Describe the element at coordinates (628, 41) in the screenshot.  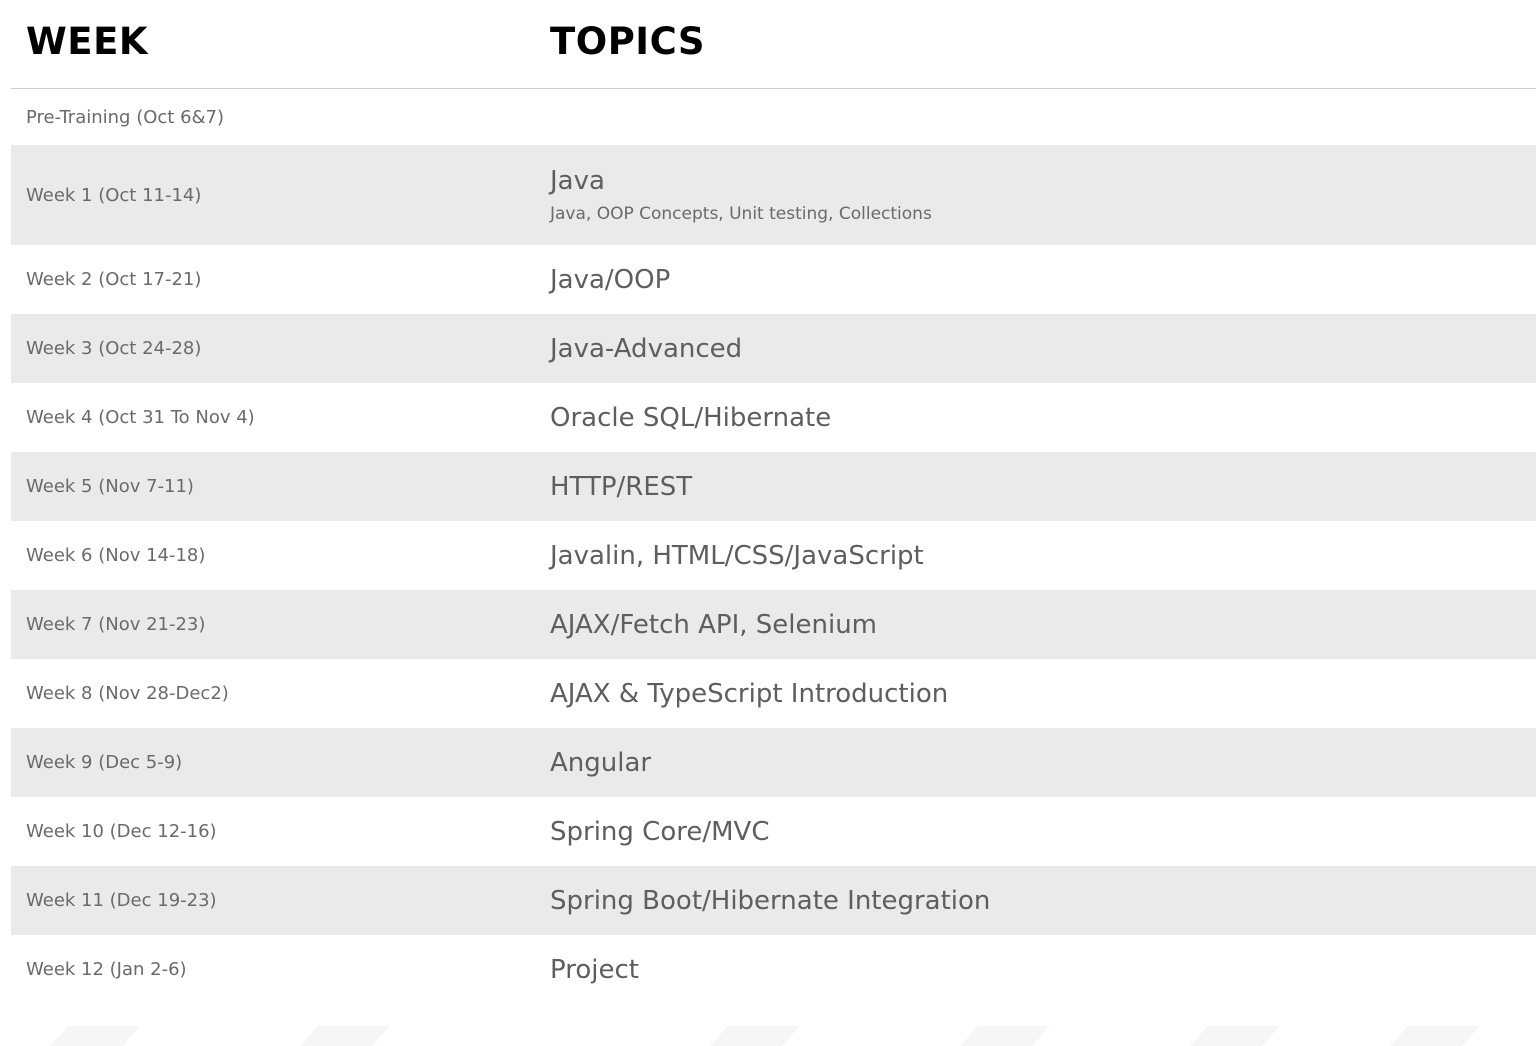
I see `topics-column-header: TOPICS` at that location.